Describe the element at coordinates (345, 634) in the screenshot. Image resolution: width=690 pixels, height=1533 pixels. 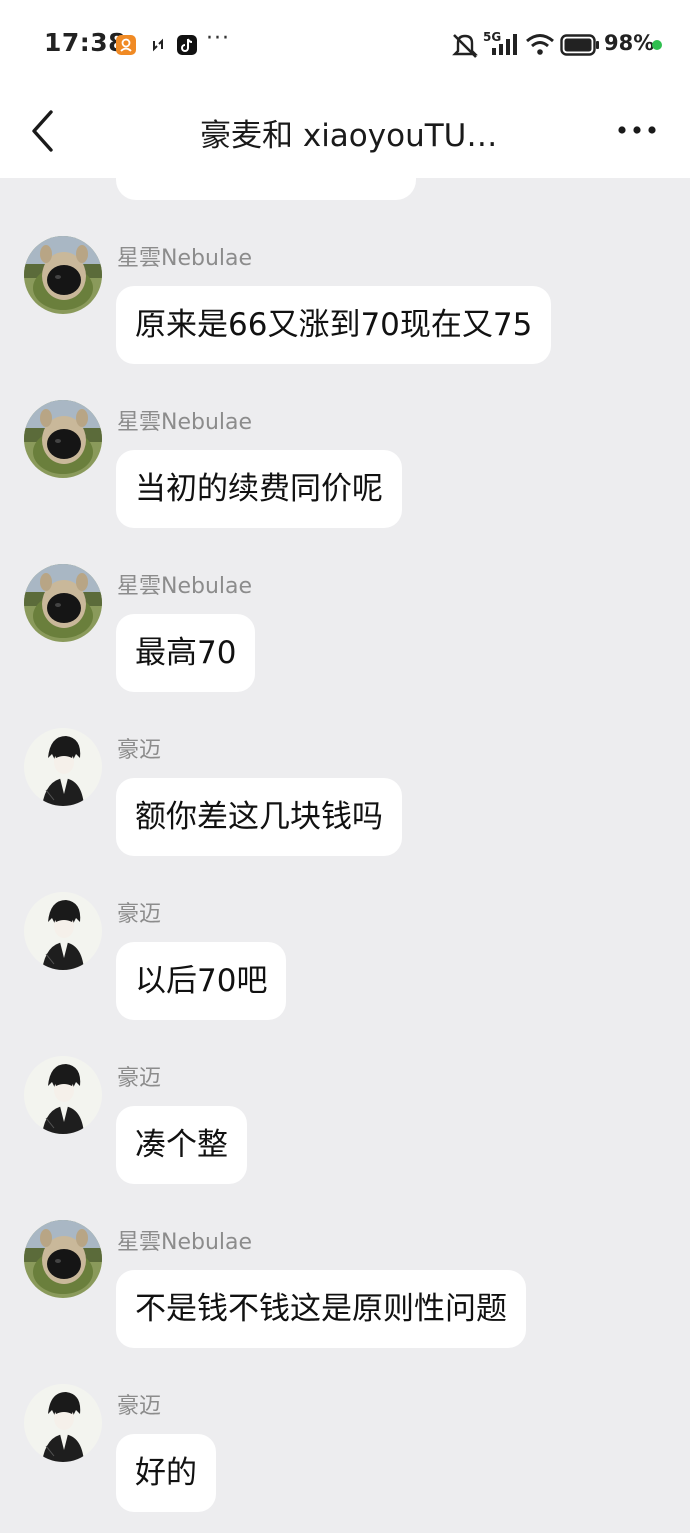
I see `message-row: 星雲Nebulae 最高70` at that location.